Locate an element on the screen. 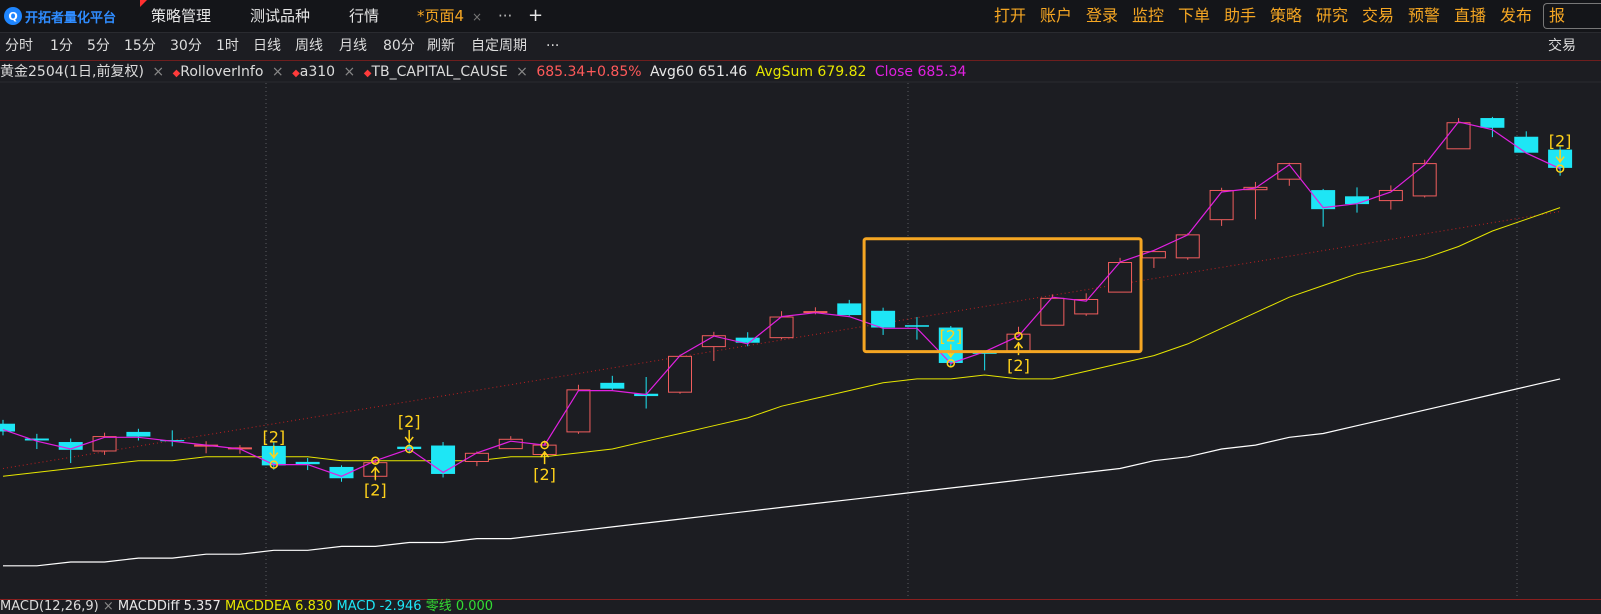 The width and height of the screenshot is (1601, 614). macd-dea-value: MACDDEA 6.830 is located at coordinates (278, 606).